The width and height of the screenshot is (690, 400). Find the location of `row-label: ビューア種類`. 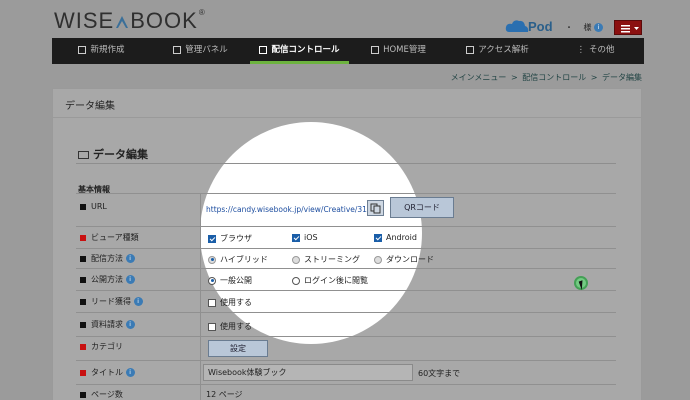

row-label: ビューア種類 is located at coordinates (115, 237).